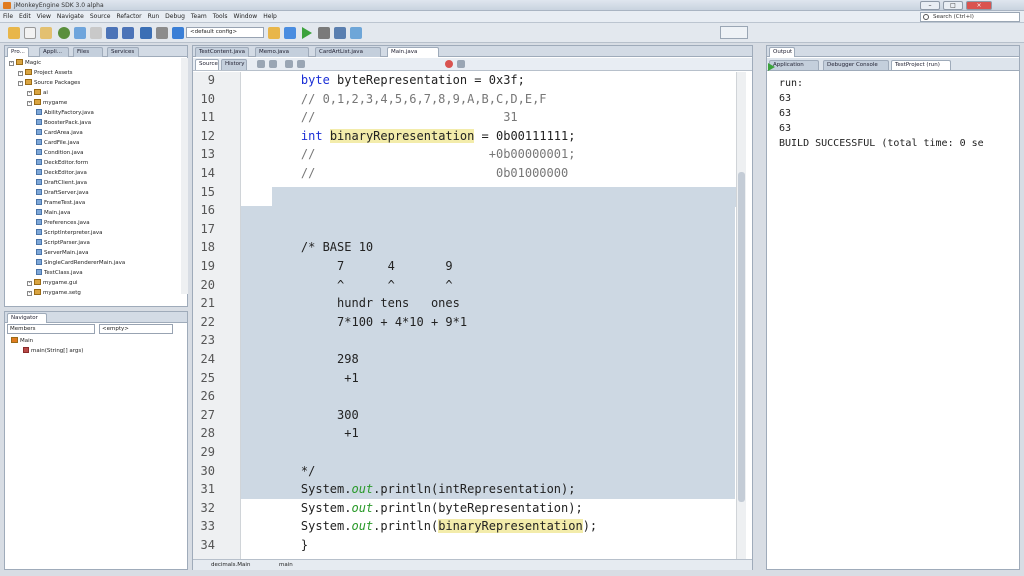 This screenshot has width=1024, height=576. Describe the element at coordinates (970, 17) in the screenshot. I see `search-input: Search (Ctrl+I)` at that location.